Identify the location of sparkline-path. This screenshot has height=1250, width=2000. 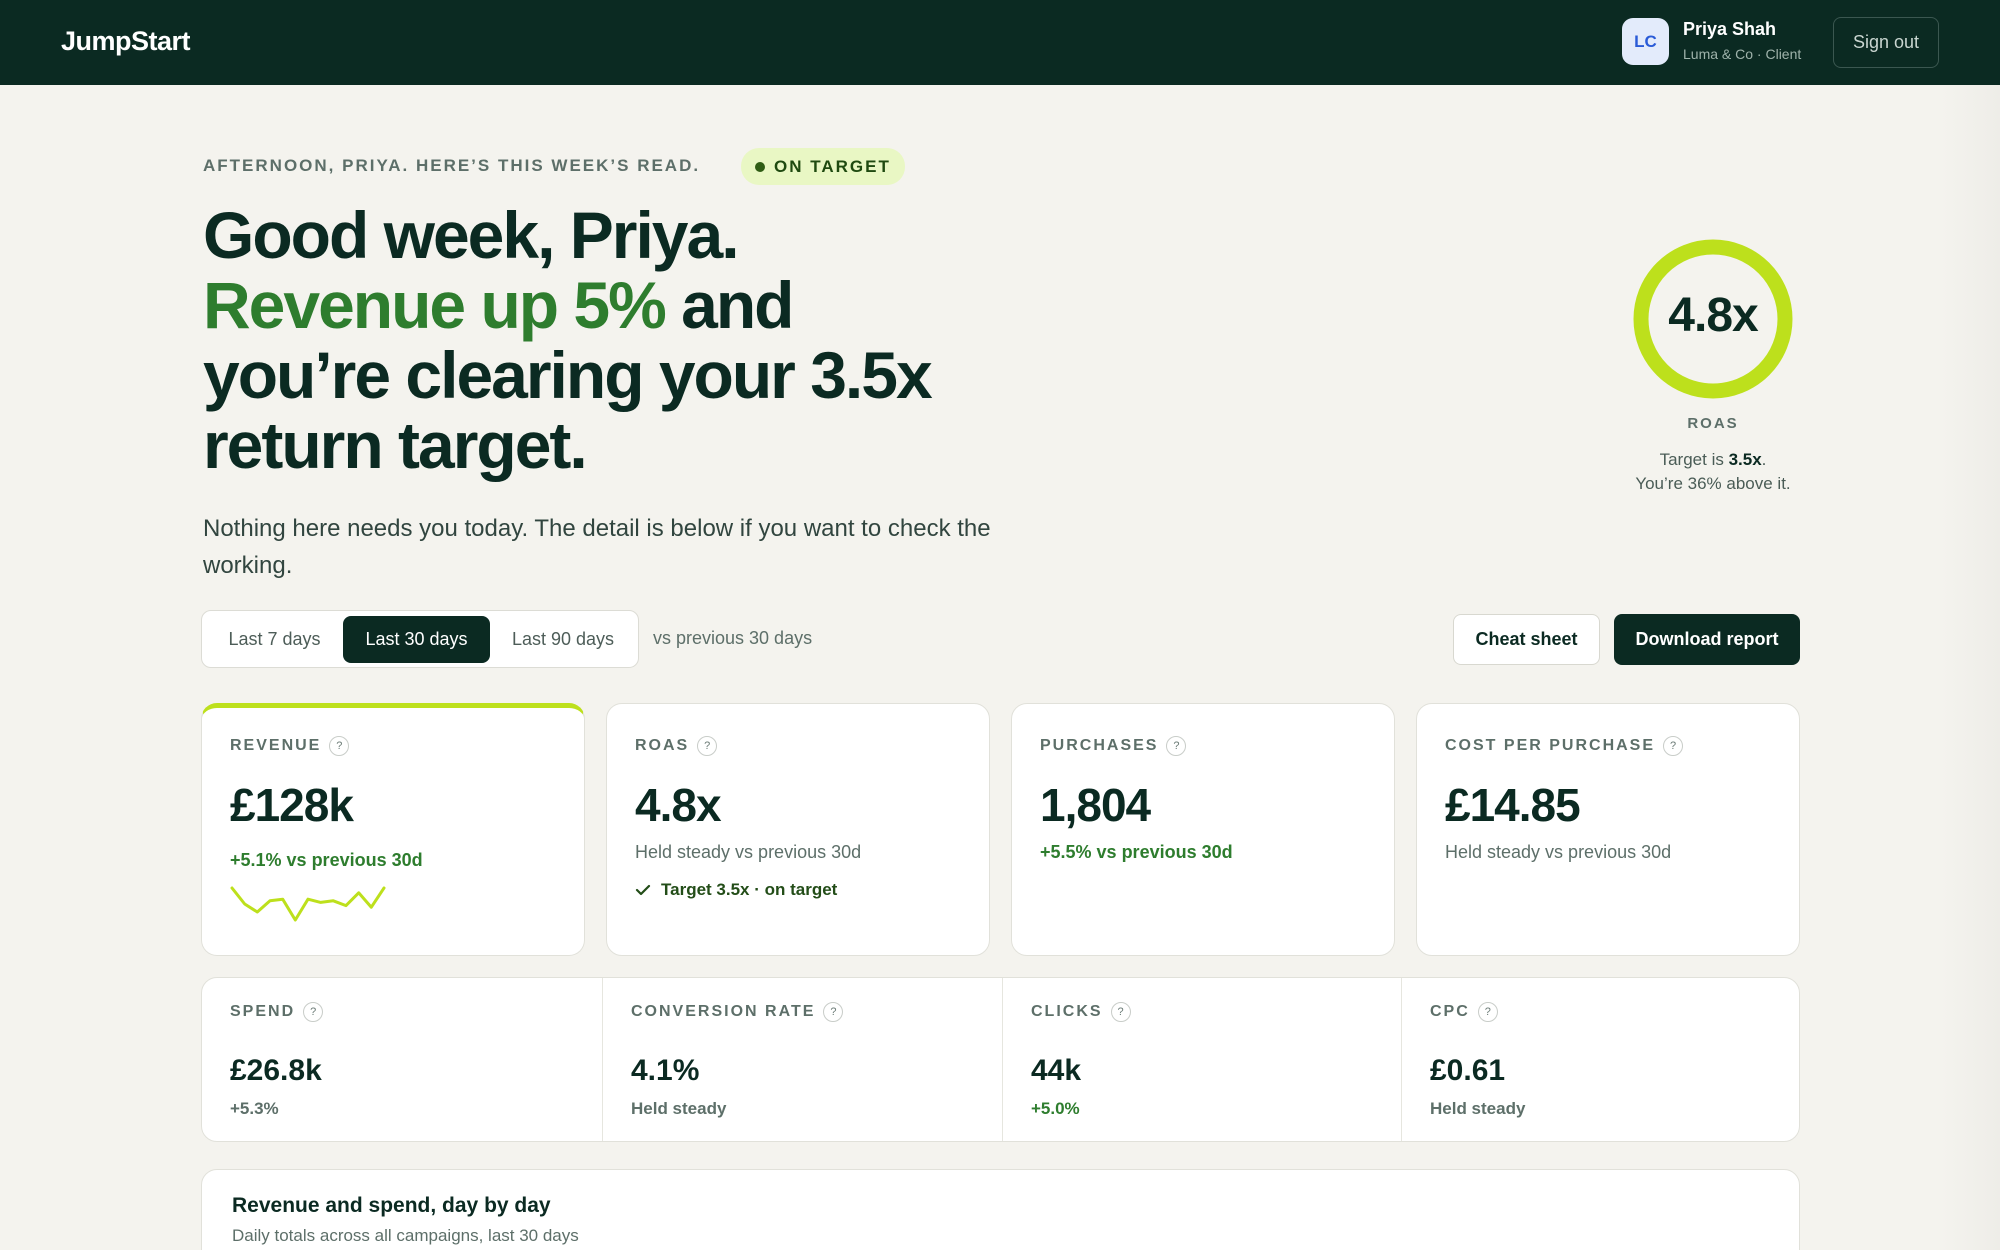
(308, 904).